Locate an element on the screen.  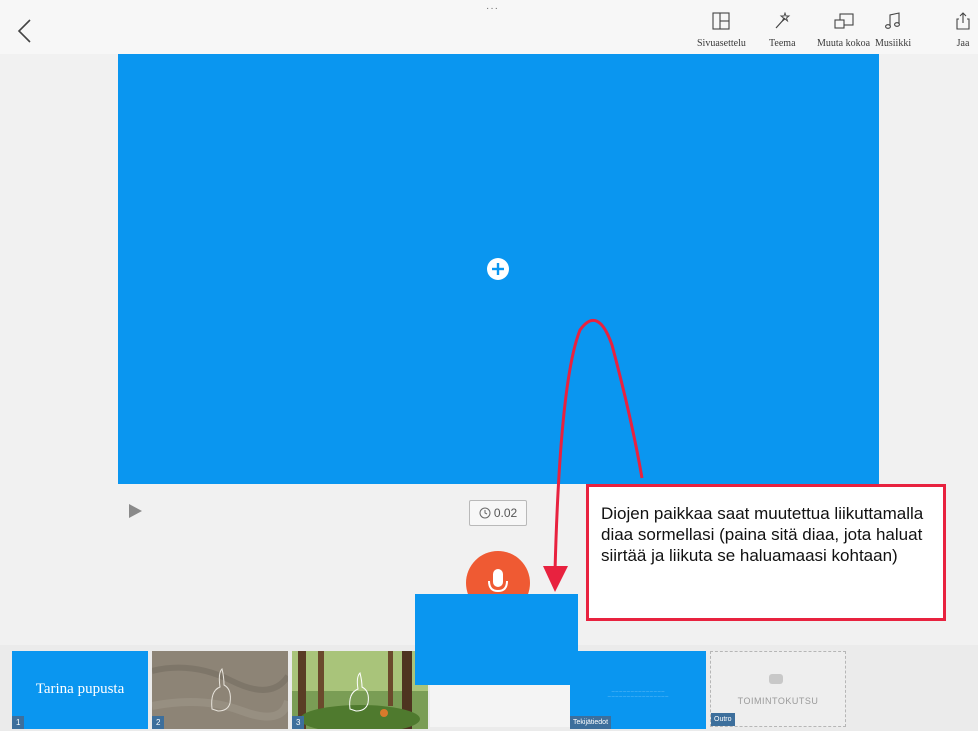
clock-icon is located at coordinates (485, 513).